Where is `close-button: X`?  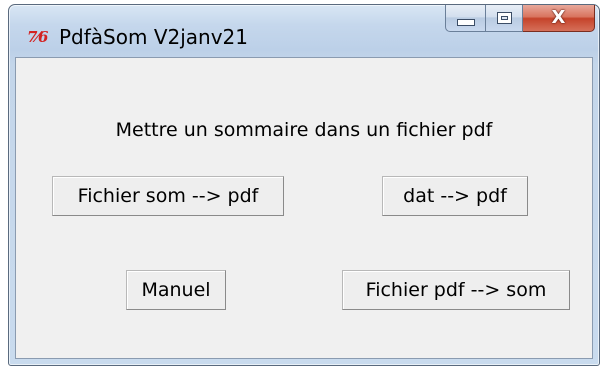 close-button: X is located at coordinates (559, 18).